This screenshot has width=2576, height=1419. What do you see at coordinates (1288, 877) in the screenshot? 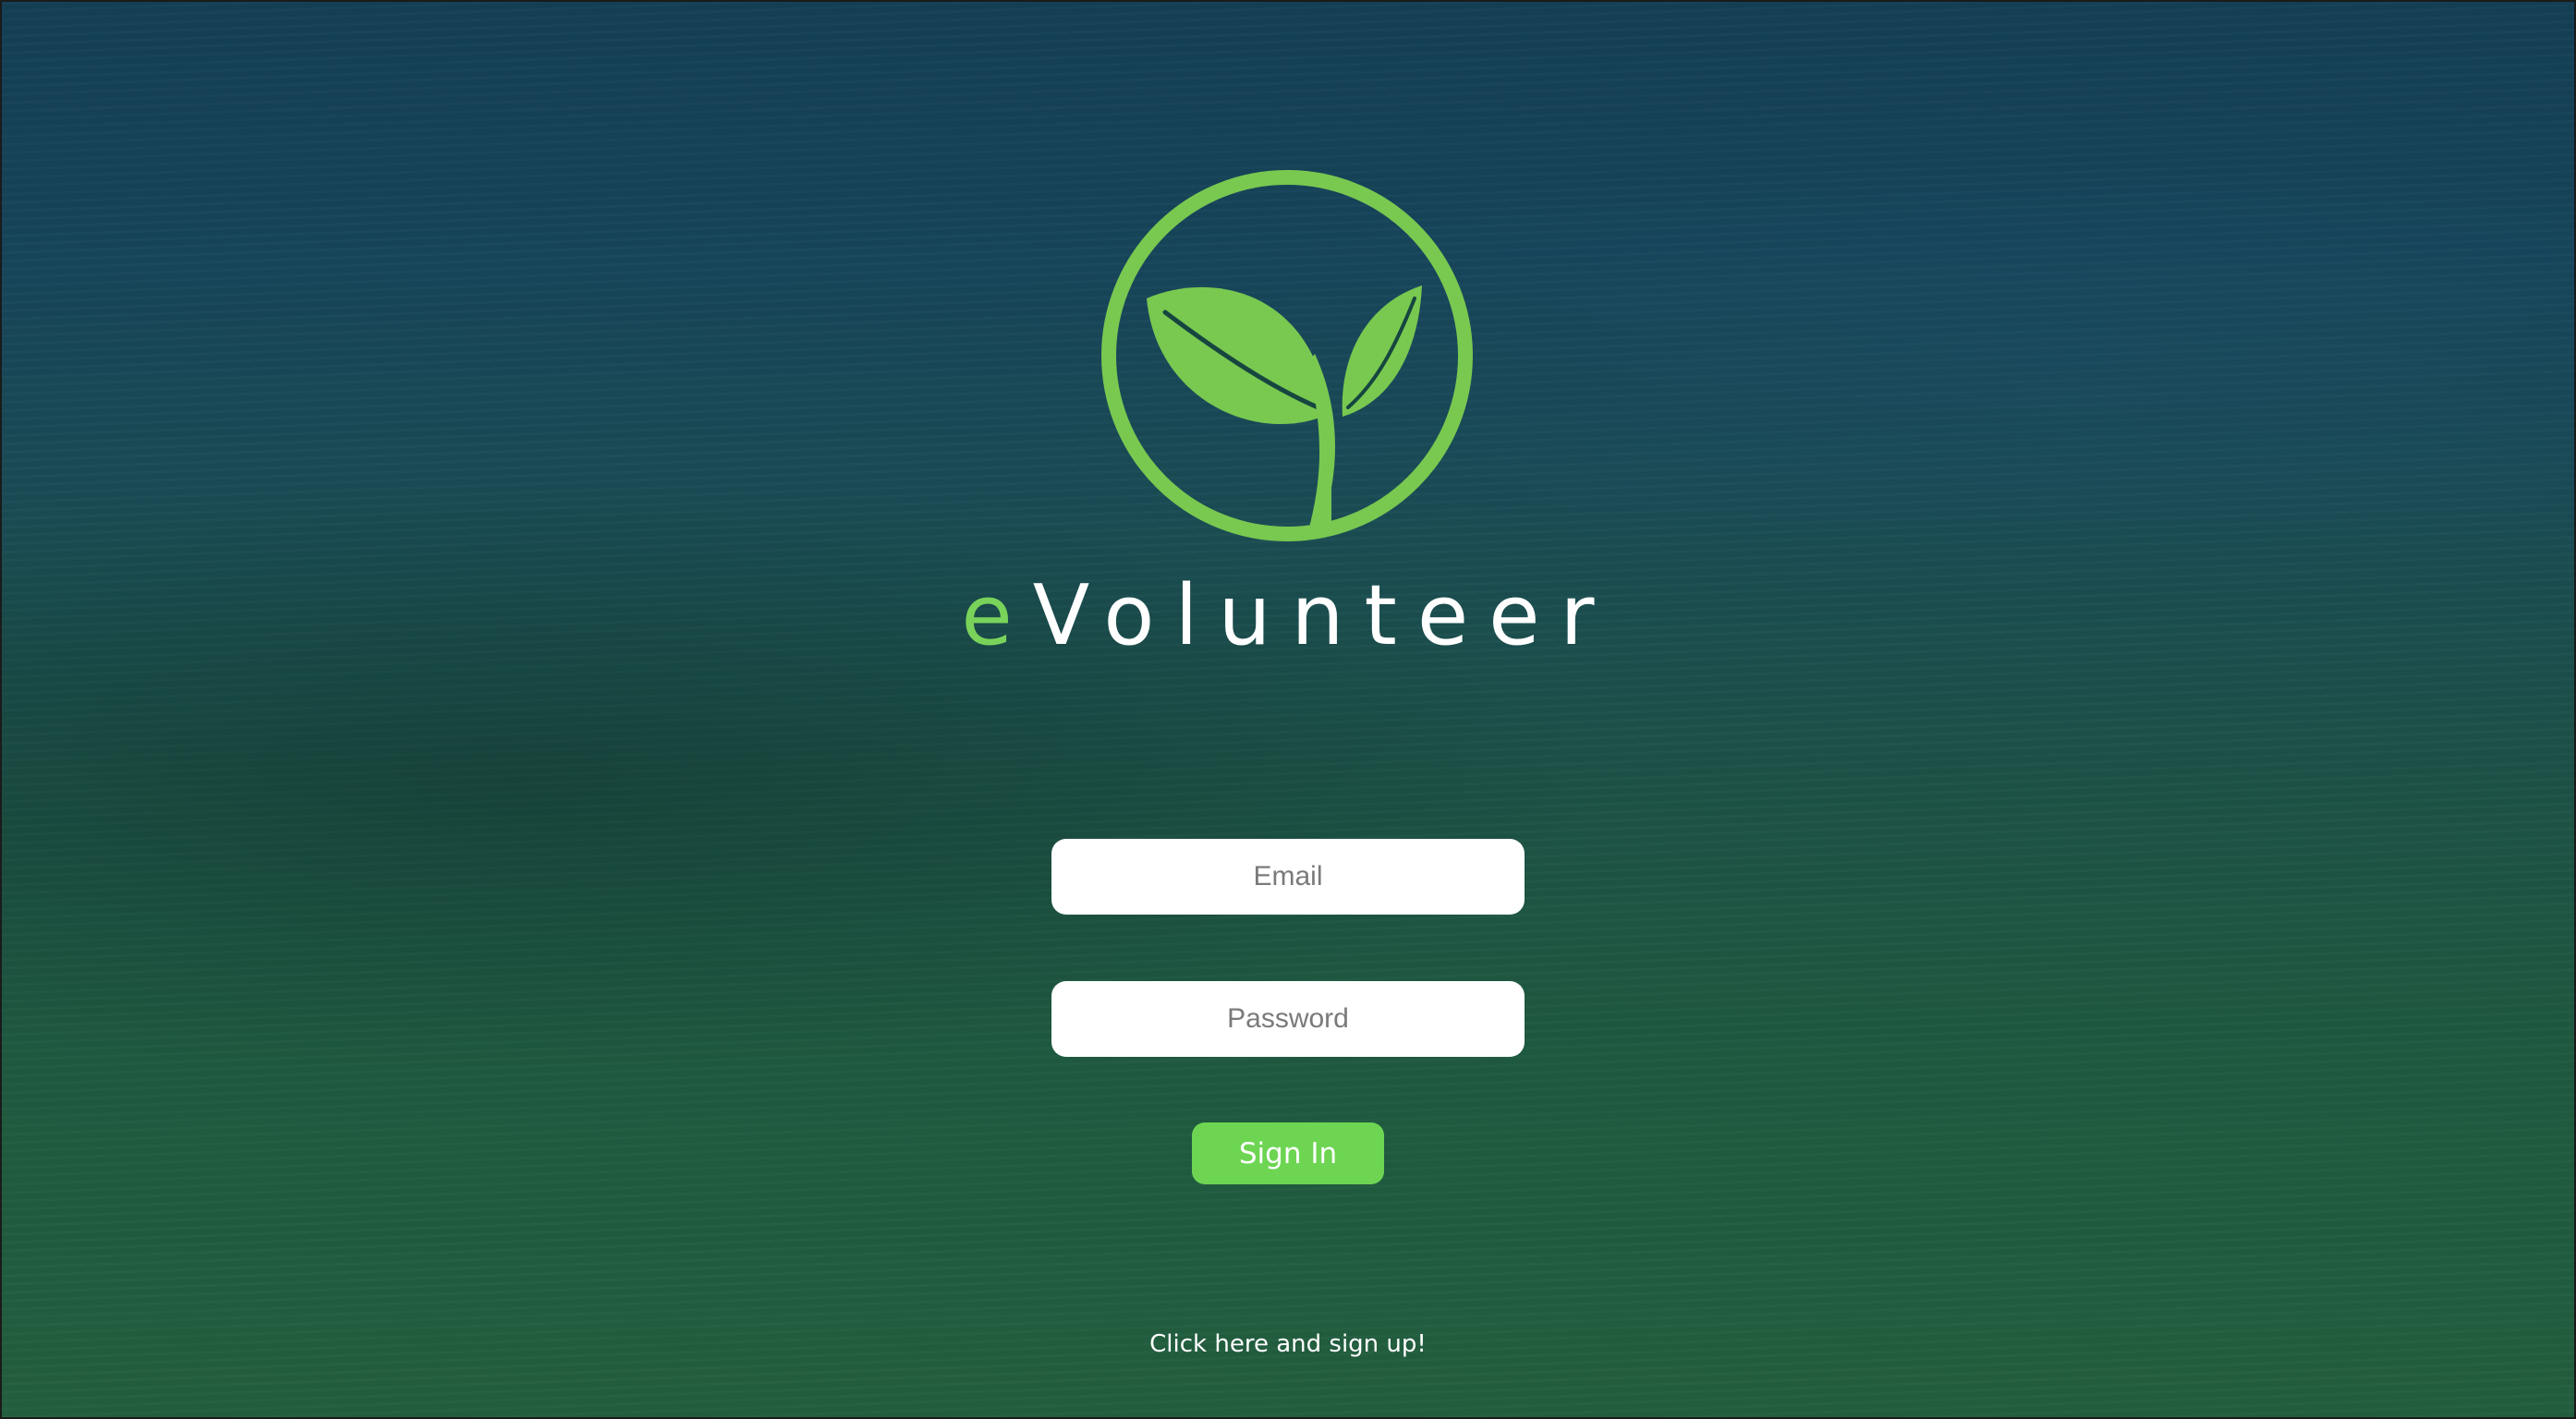
I see `email-field` at bounding box center [1288, 877].